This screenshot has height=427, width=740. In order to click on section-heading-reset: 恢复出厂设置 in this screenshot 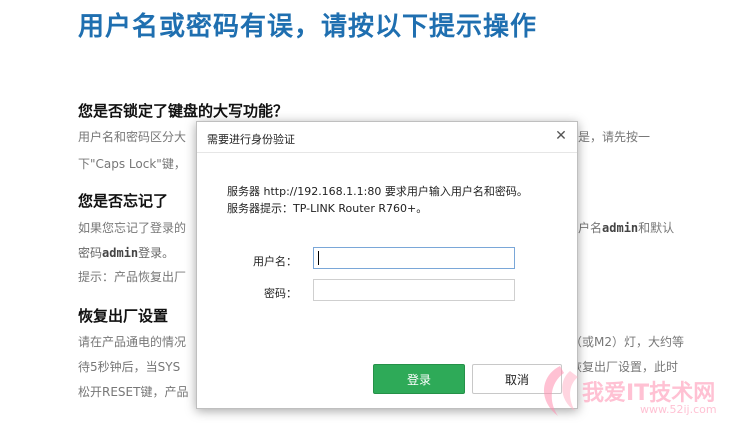, I will do `click(123, 316)`.